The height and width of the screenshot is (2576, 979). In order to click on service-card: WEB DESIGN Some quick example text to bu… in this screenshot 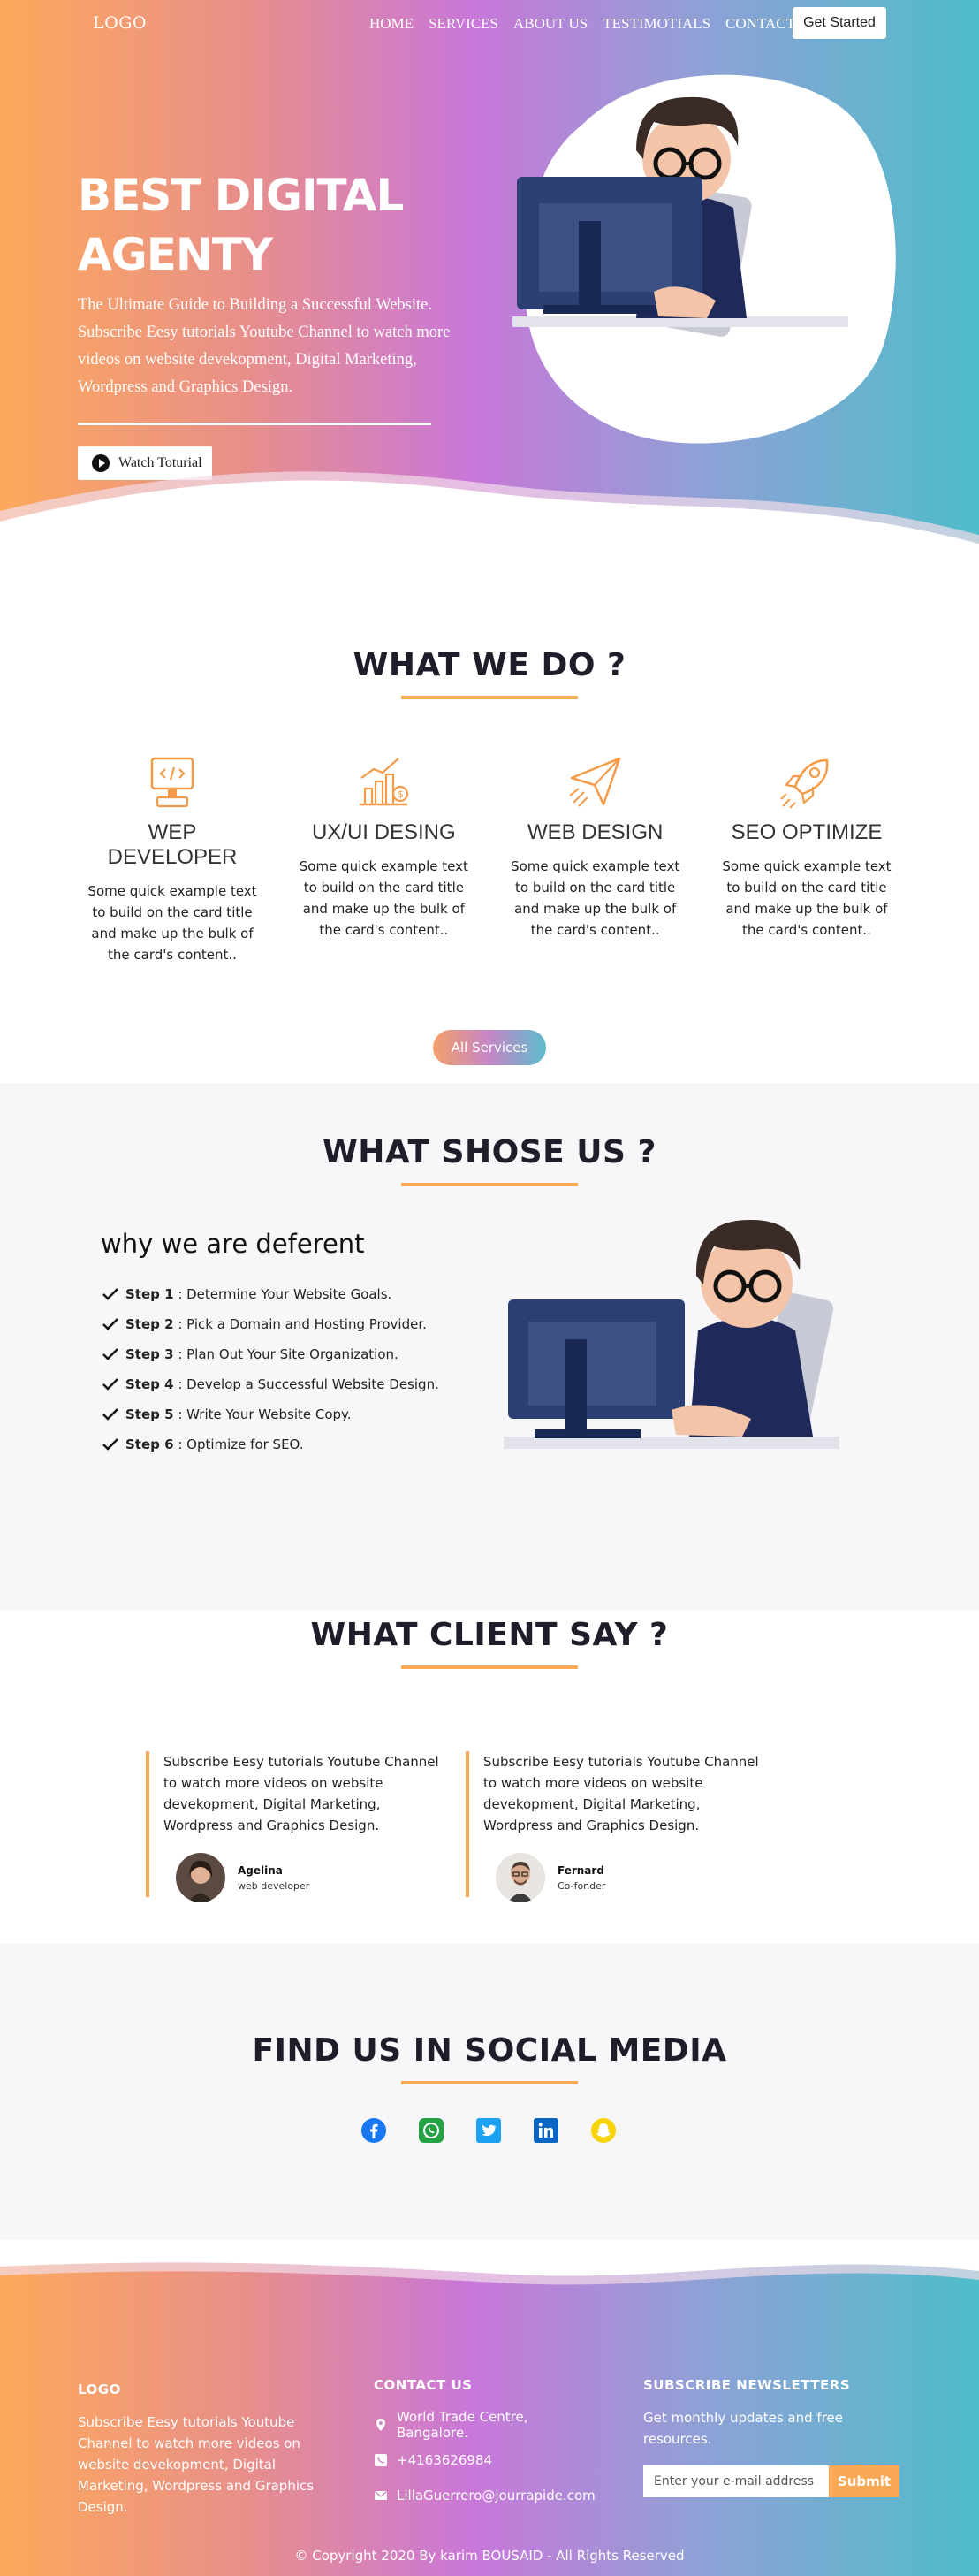, I will do `click(595, 858)`.